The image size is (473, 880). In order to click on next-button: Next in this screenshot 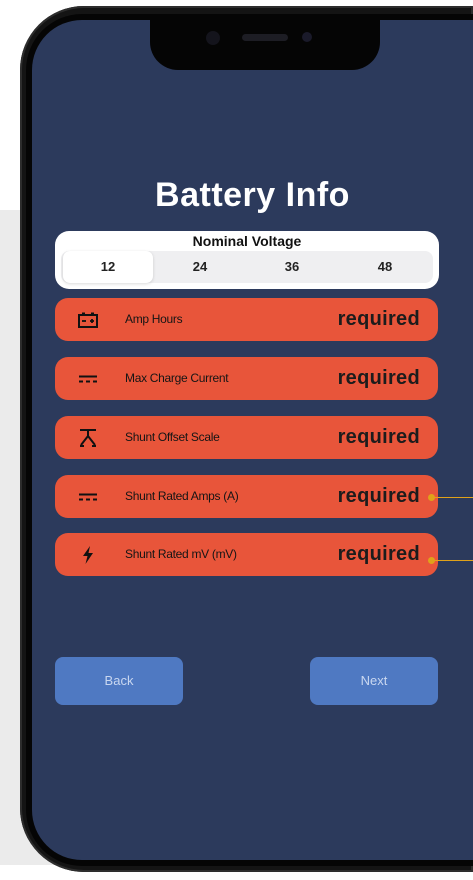, I will do `click(374, 681)`.